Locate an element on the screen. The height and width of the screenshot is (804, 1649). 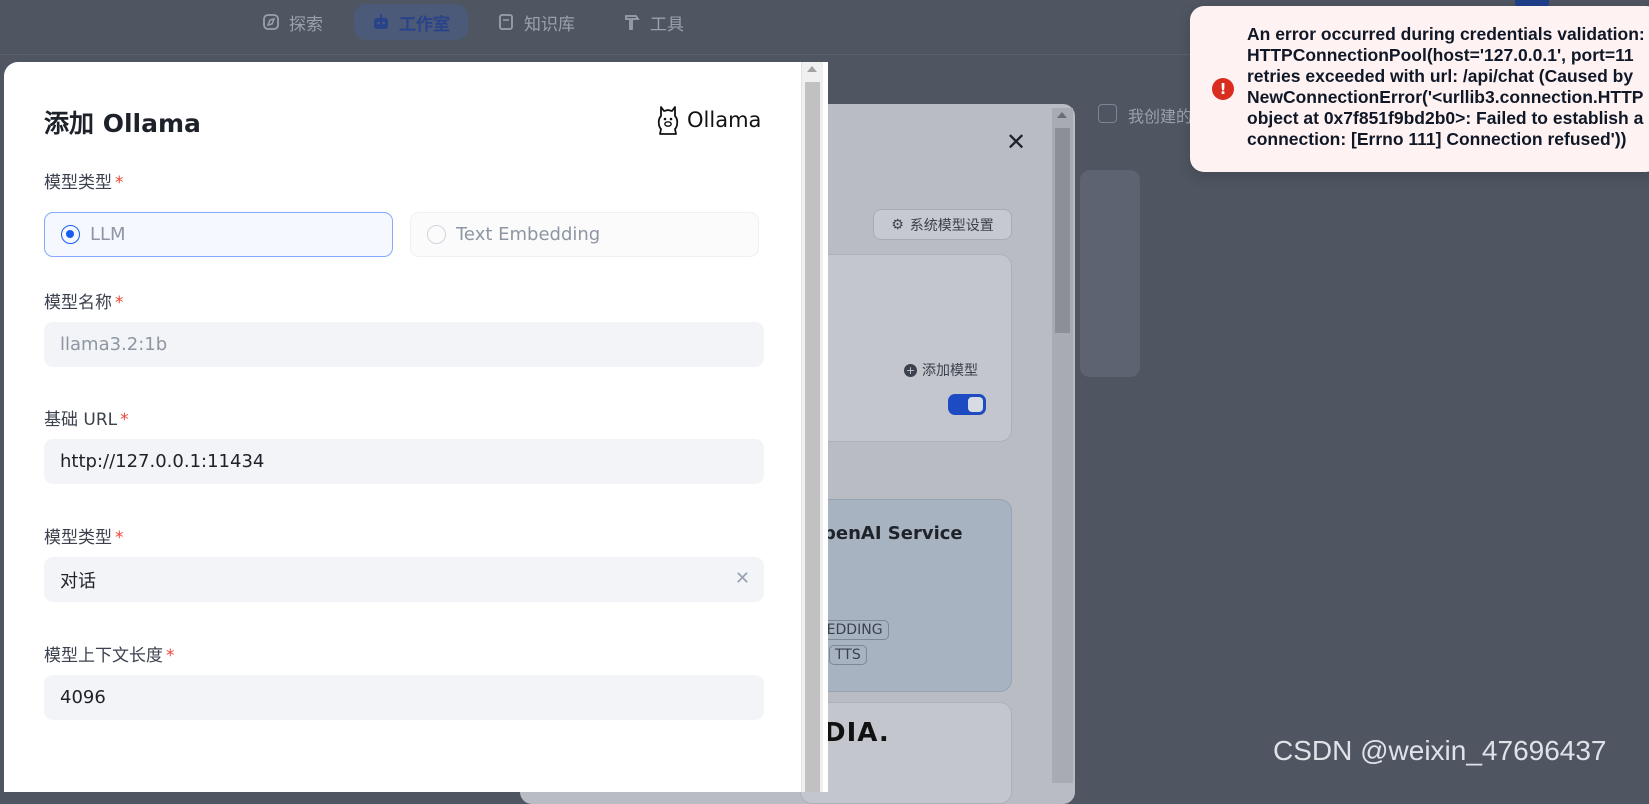
base-url-label: 基础 URL * is located at coordinates (86, 417).